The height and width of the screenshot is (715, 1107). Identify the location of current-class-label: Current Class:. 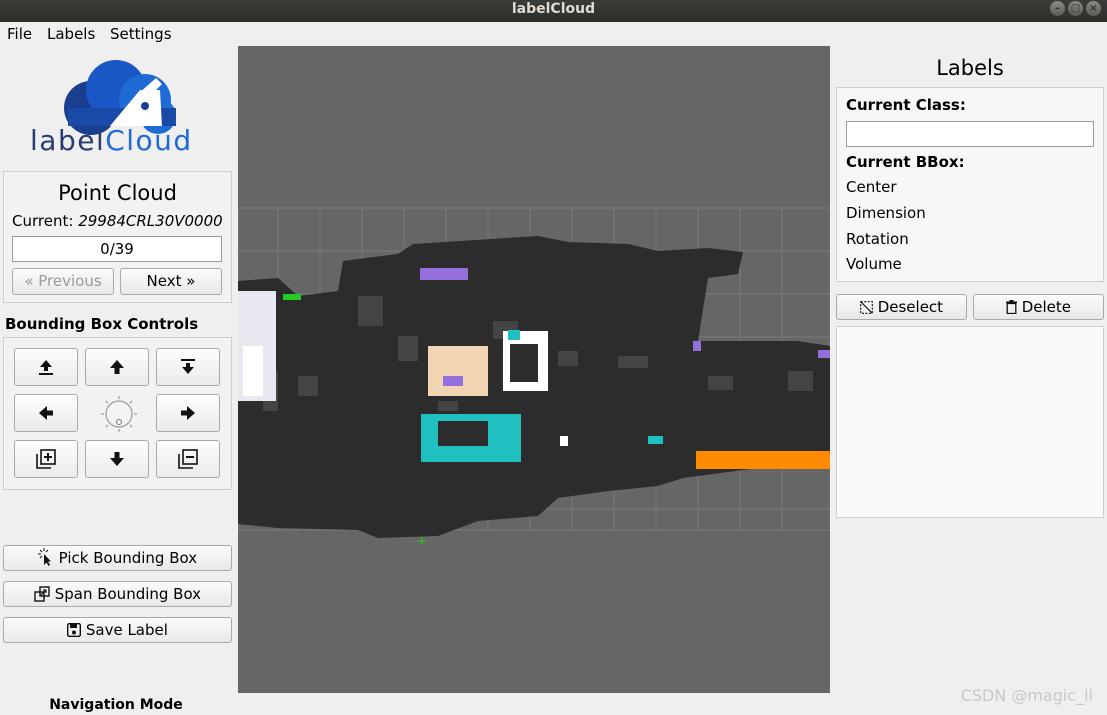
(906, 105).